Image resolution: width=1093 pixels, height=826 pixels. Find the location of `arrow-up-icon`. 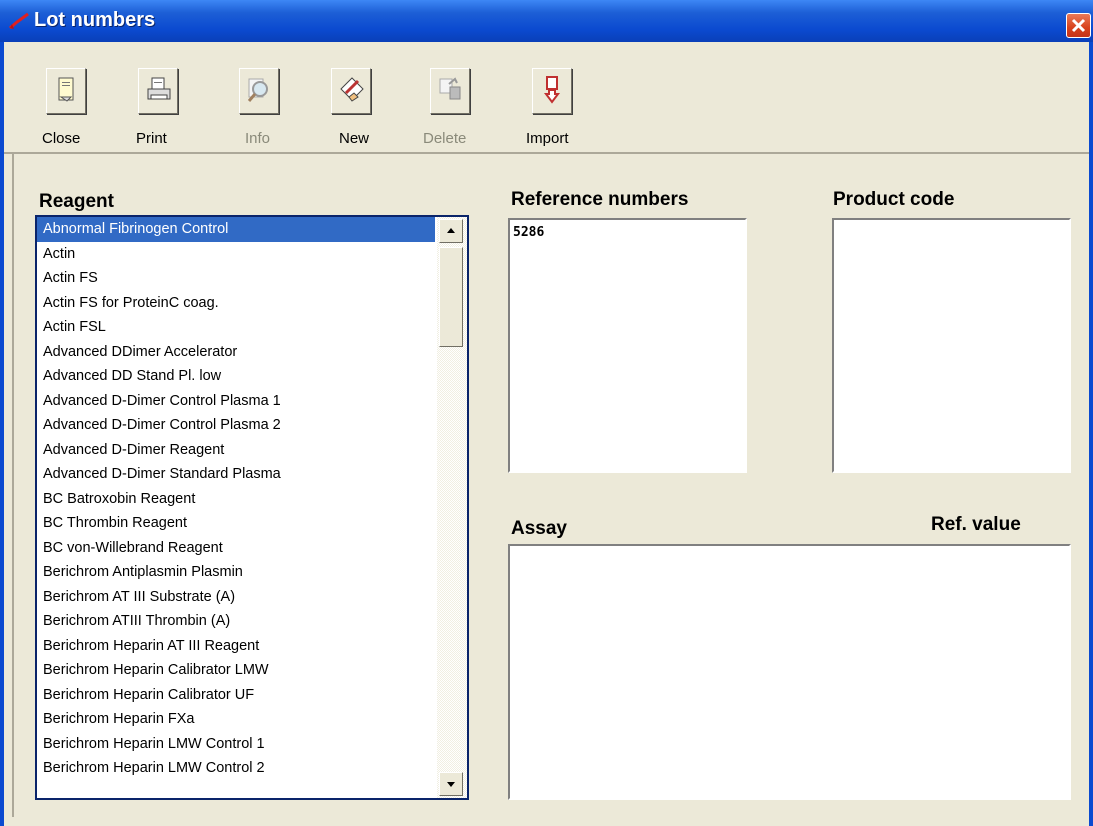

arrow-up-icon is located at coordinates (451, 230).